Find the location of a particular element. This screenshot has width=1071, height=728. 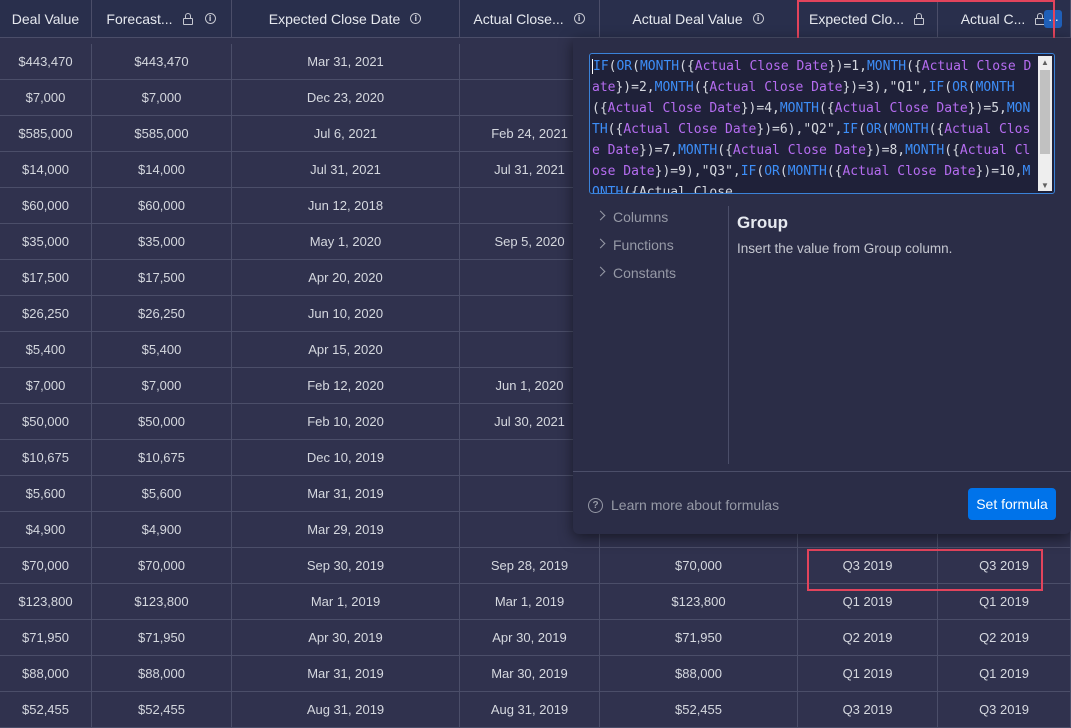

nav-item-columns: Columns is located at coordinates (650, 217).